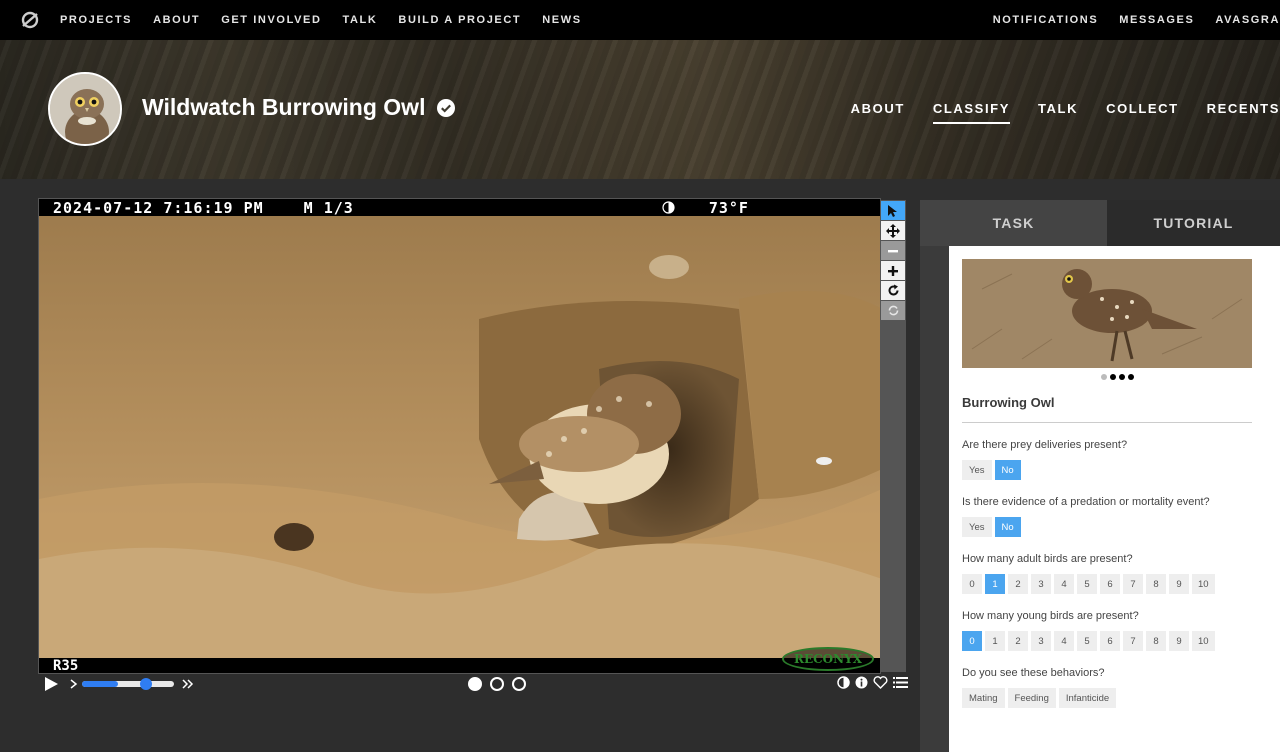  Describe the element at coordinates (843, 682) in the screenshot. I see `invert-colors-icon` at that location.